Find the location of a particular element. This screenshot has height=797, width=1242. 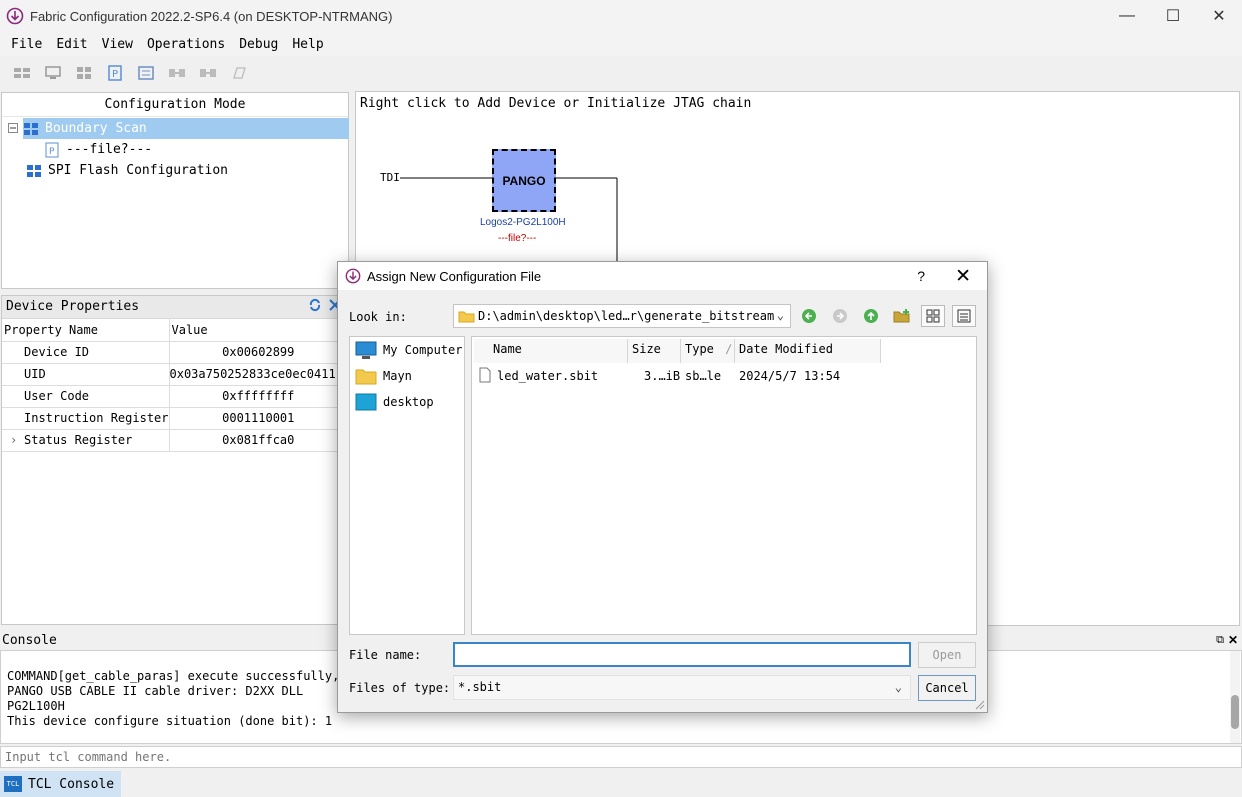

list-view-button is located at coordinates (933, 316).